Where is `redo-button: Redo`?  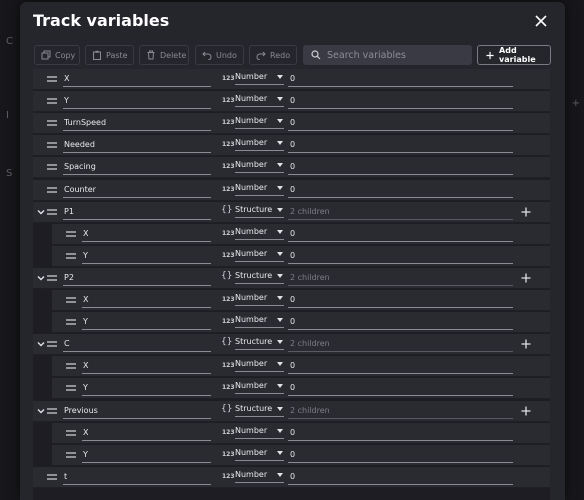
redo-button: Redo is located at coordinates (273, 55).